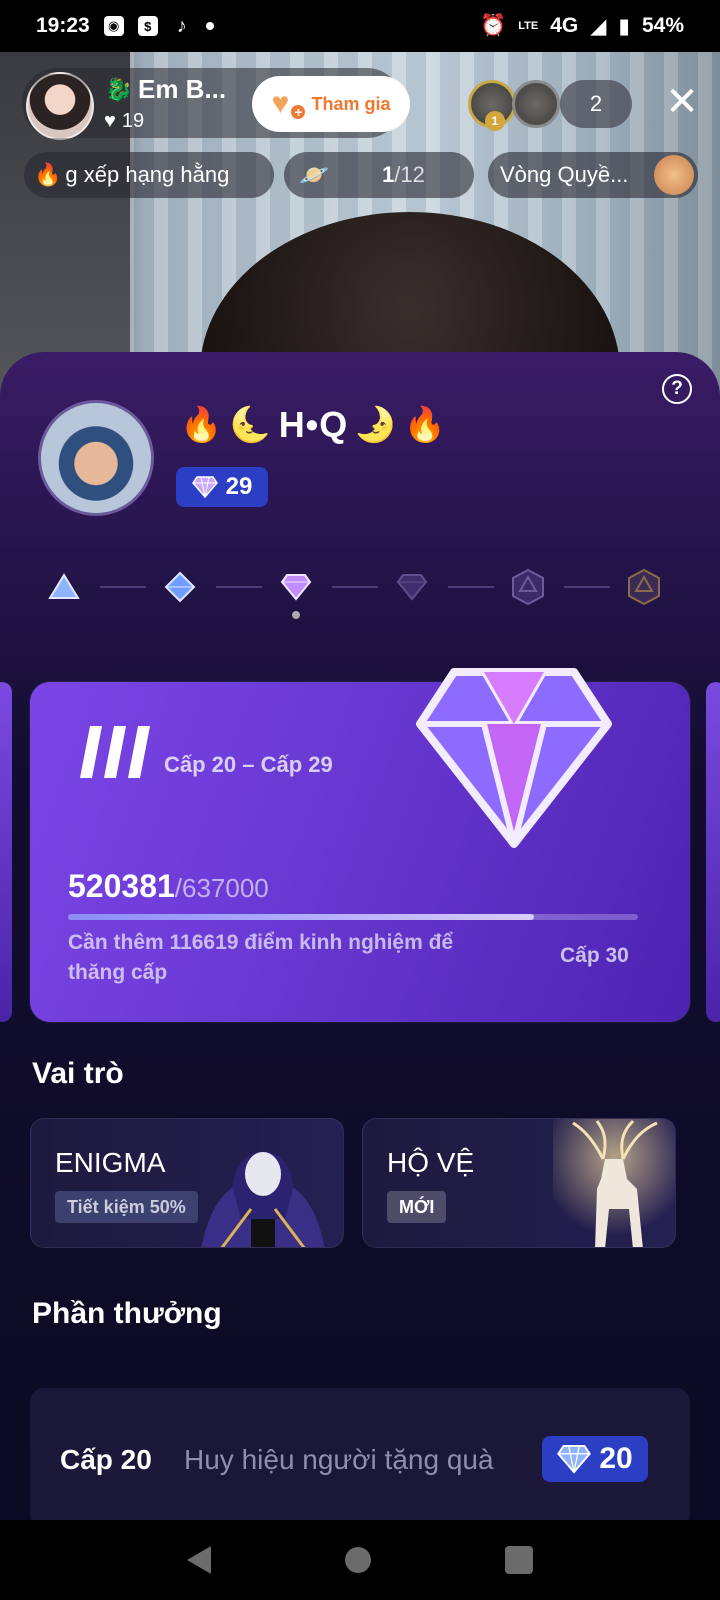  I want to click on current-tier-indicator, so click(296, 615).